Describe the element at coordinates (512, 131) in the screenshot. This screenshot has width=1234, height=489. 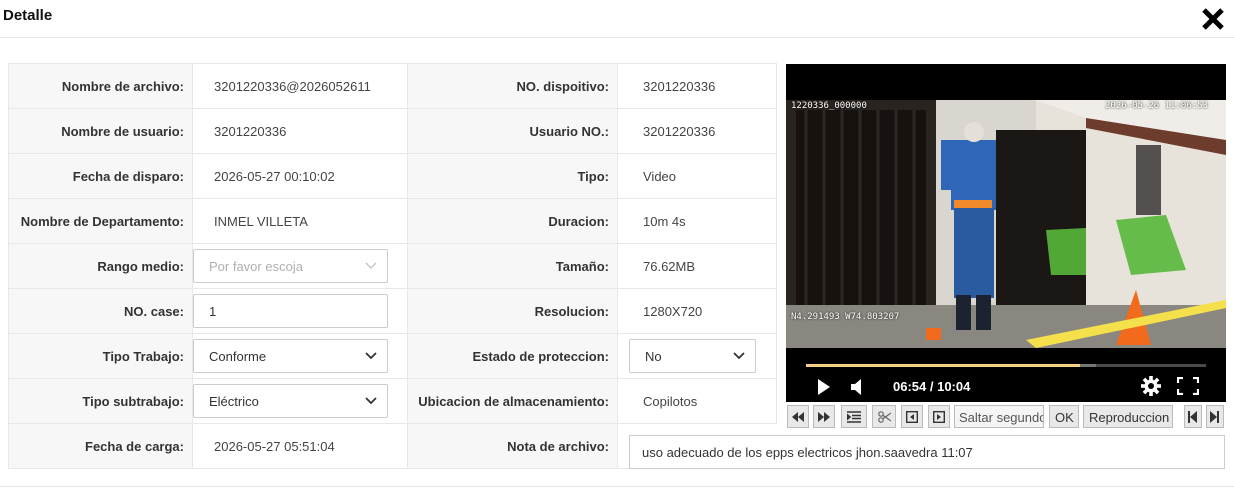
I see `label-usuario-no: Usuario NO.:` at that location.